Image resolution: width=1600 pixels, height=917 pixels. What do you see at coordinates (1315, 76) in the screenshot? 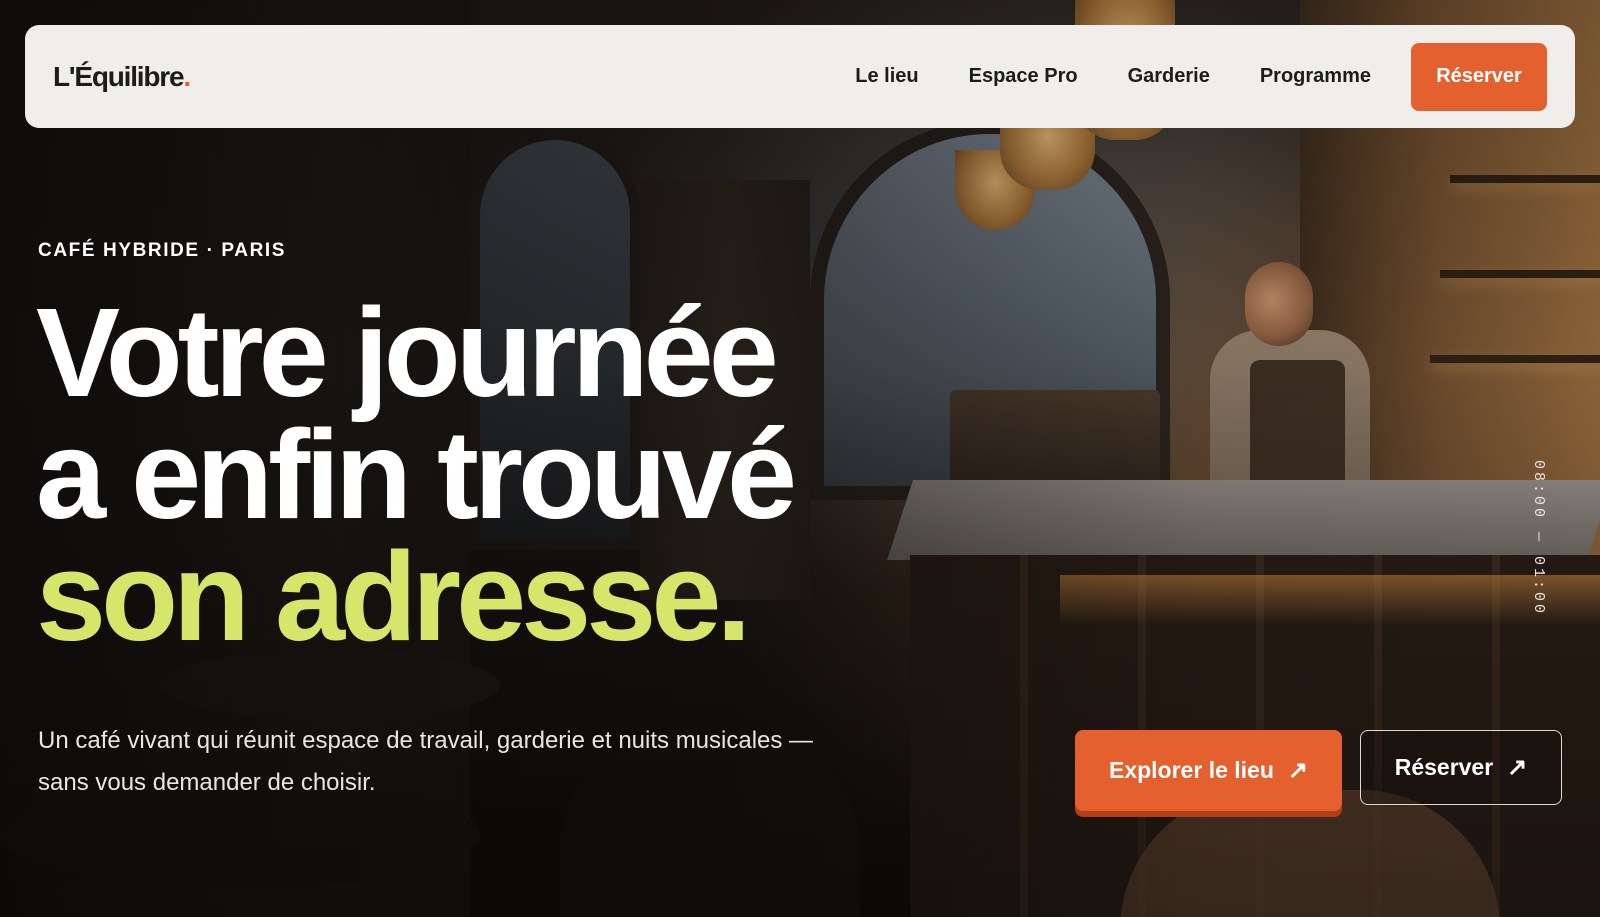
I see `nav-link-programme: Programme` at bounding box center [1315, 76].